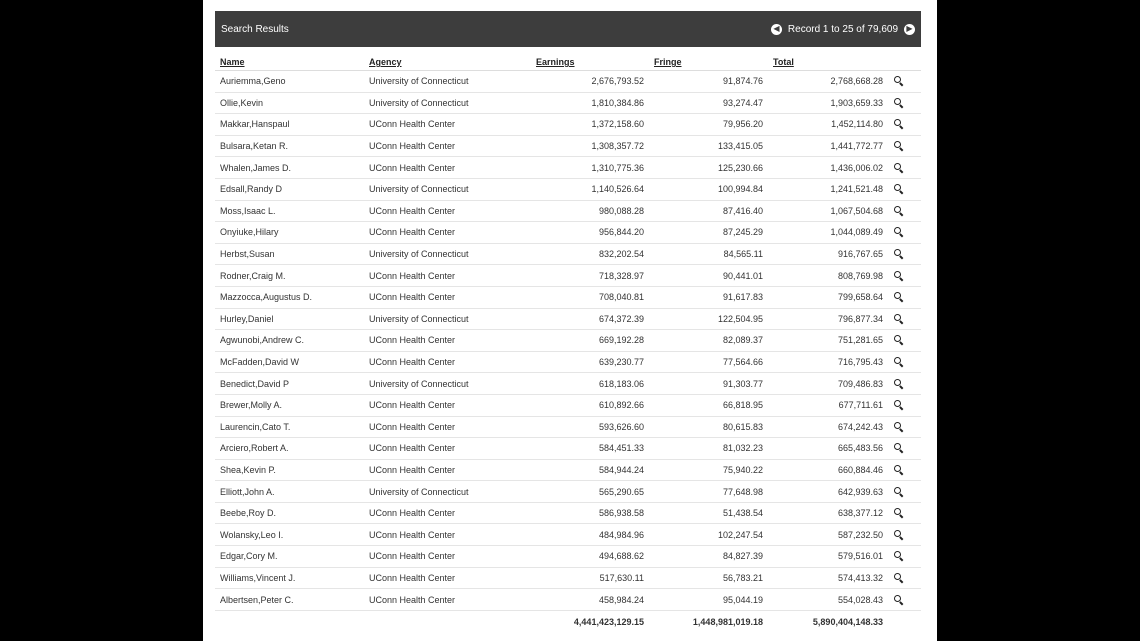 The height and width of the screenshot is (641, 1140). What do you see at coordinates (828, 491) in the screenshot?
I see `cell-total: 642,939.63` at bounding box center [828, 491].